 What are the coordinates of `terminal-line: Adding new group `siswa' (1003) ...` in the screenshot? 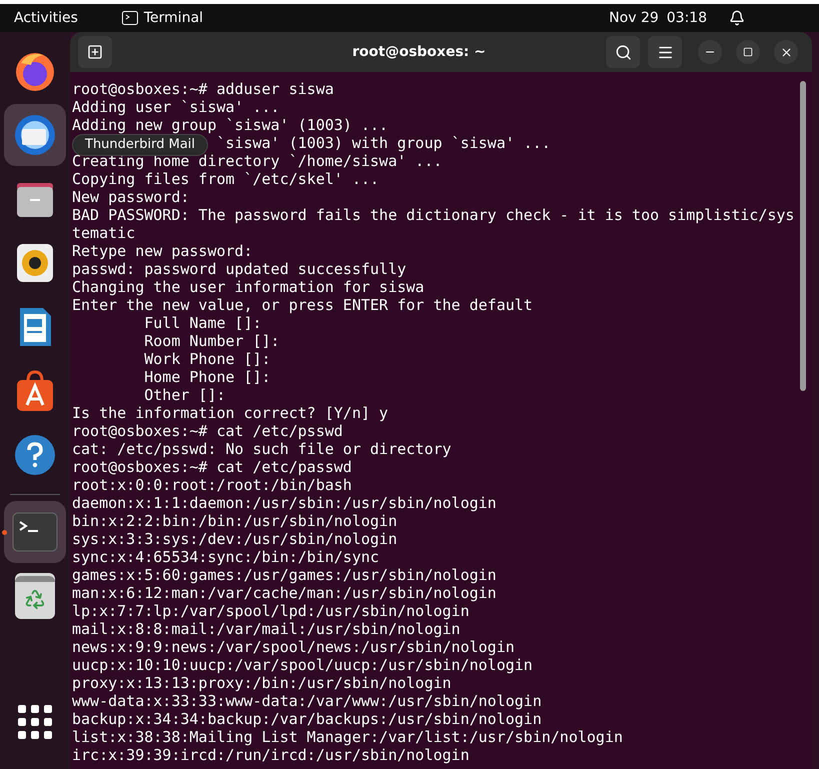 It's located at (230, 125).